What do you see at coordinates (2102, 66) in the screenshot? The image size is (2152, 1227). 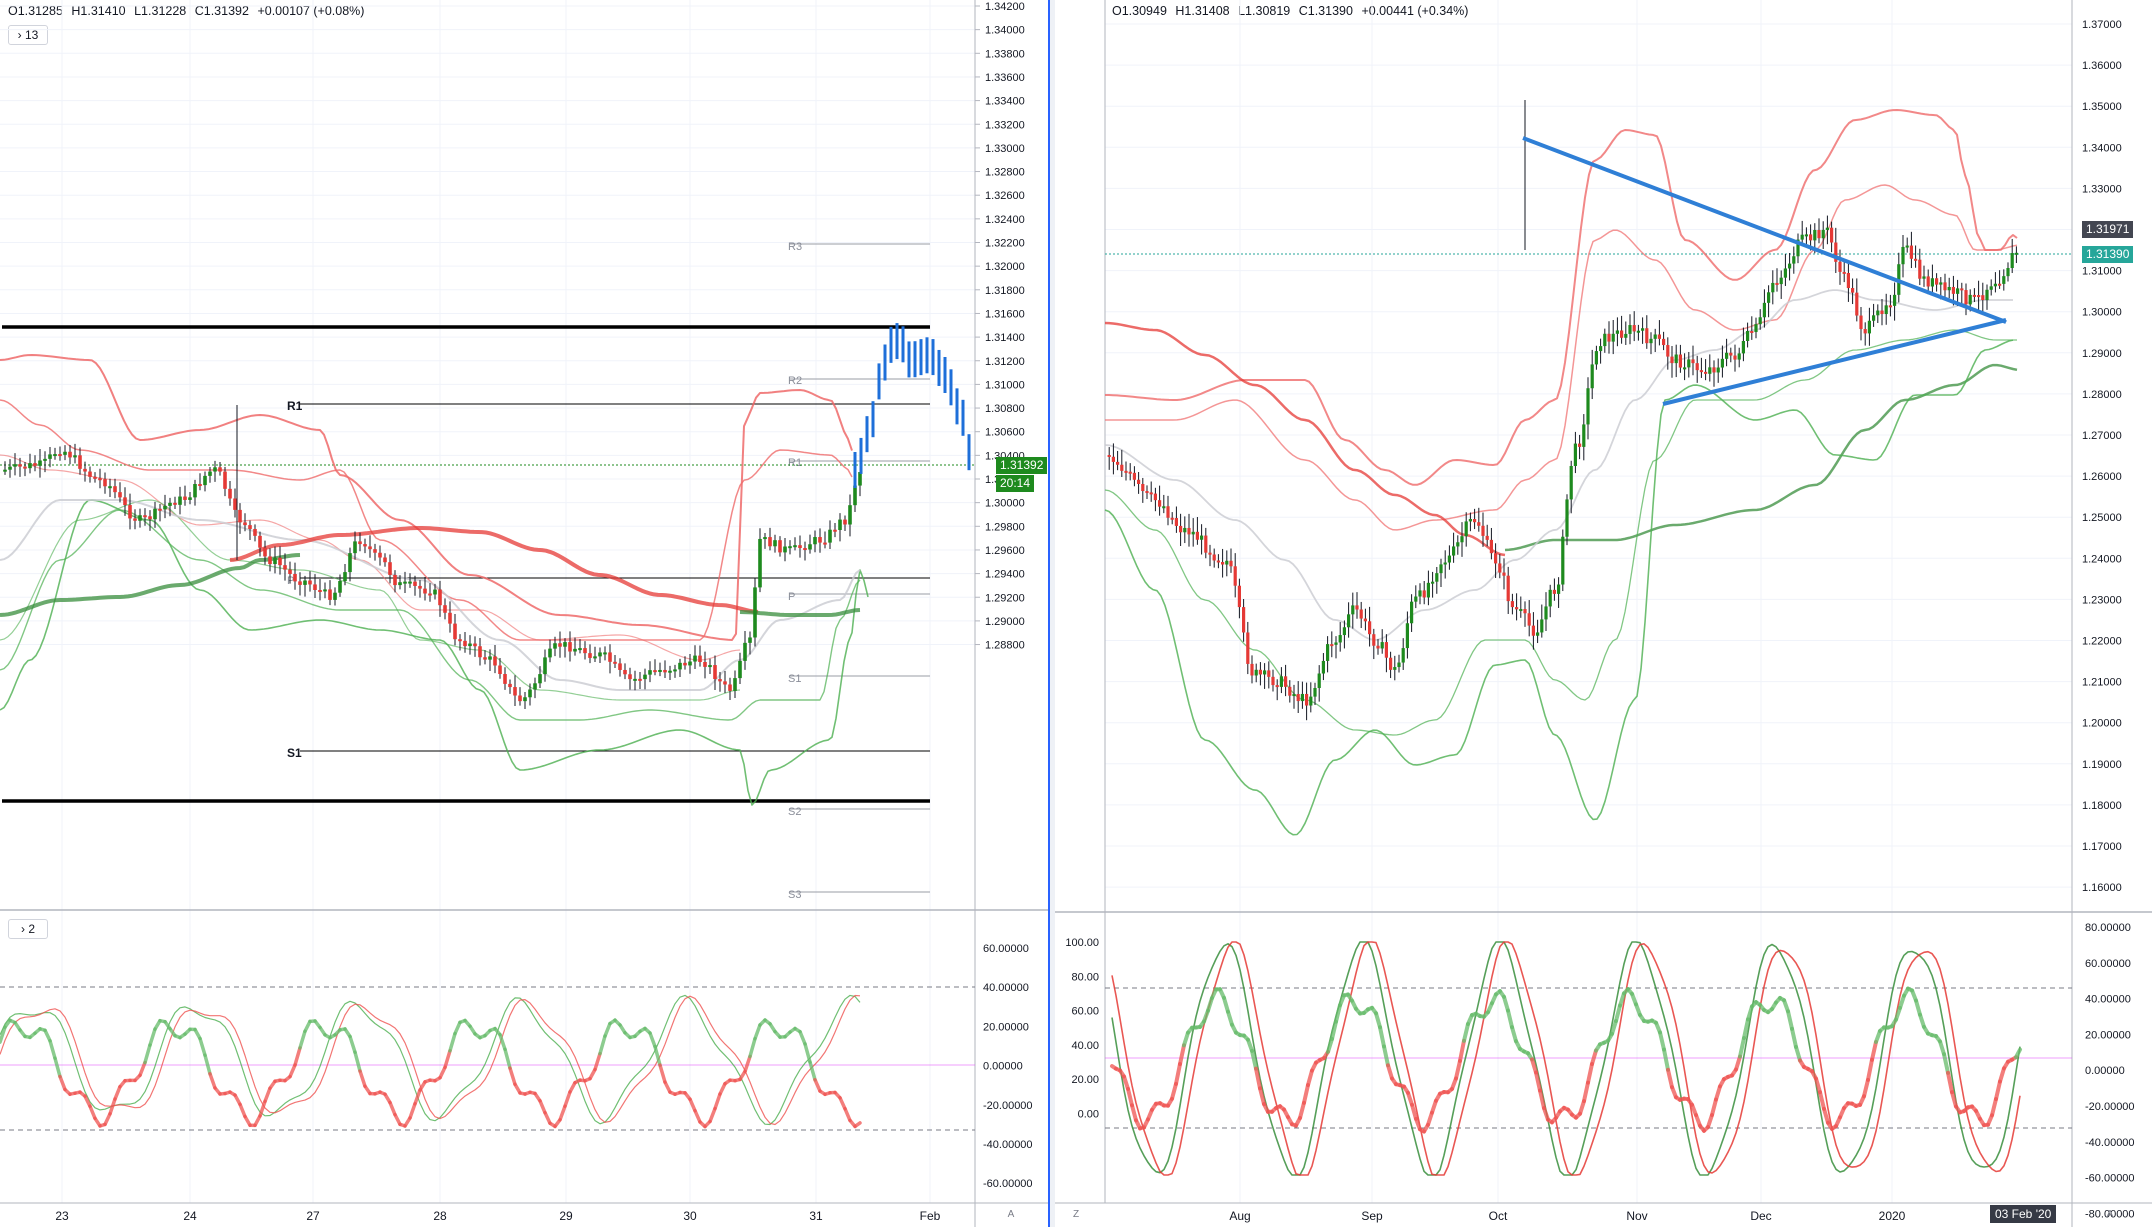 I see `right-price-tick: 1.36000` at bounding box center [2102, 66].